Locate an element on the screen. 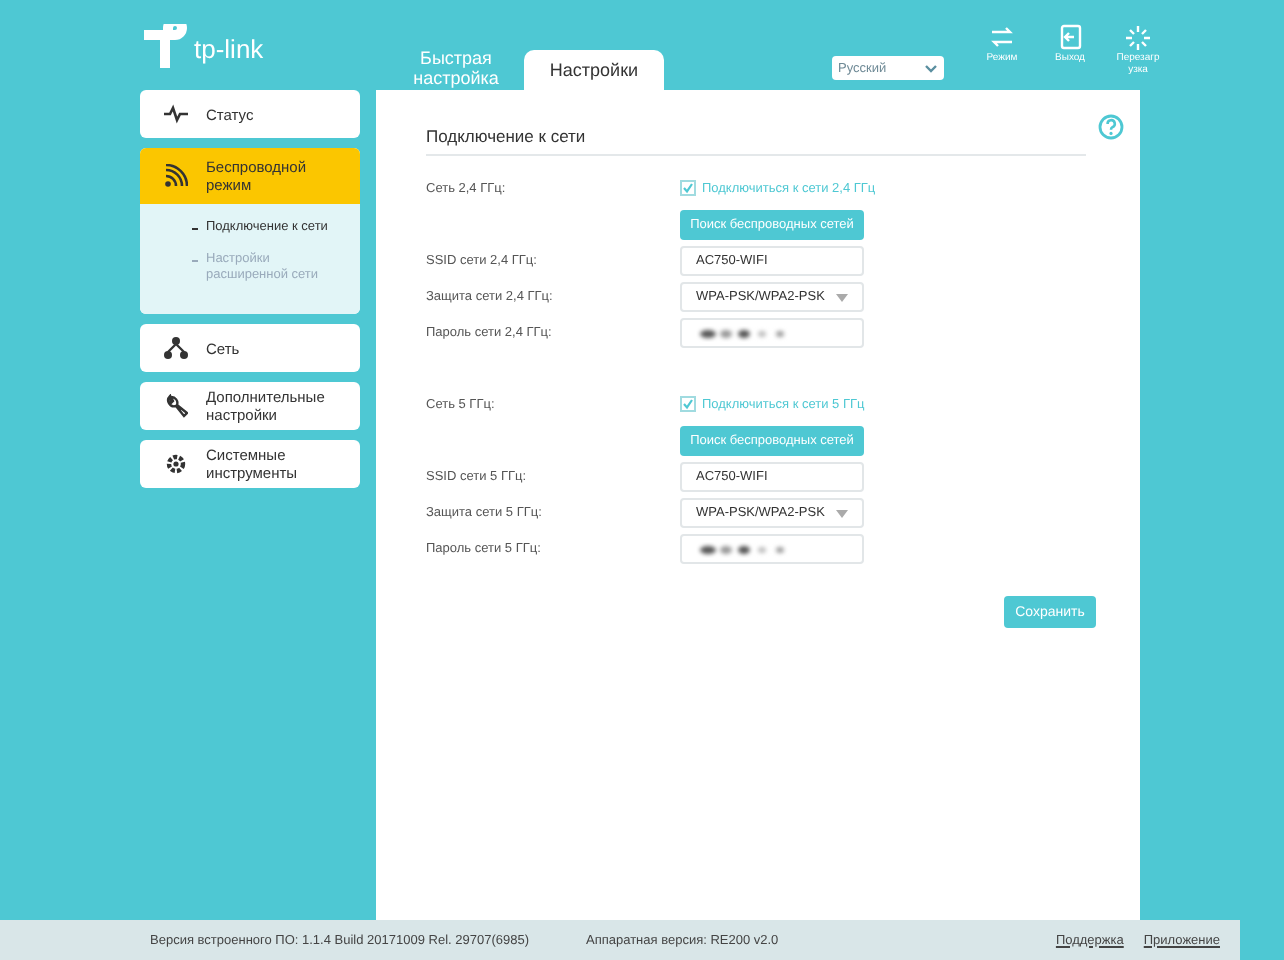 Image resolution: width=1284 pixels, height=960 pixels. network-icon is located at coordinates (176, 348).